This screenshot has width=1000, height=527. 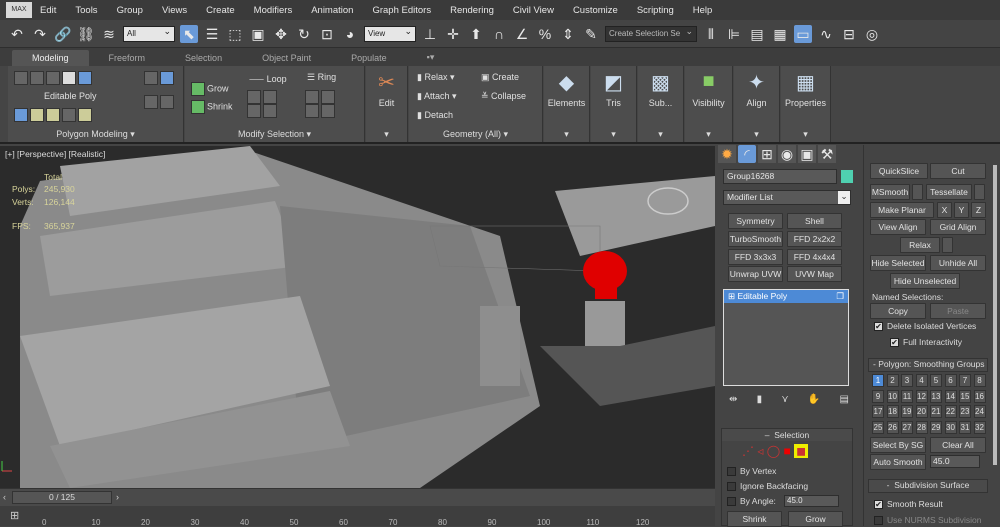 I want to click on create-tab-icon: ✹, so click(x=727, y=154).